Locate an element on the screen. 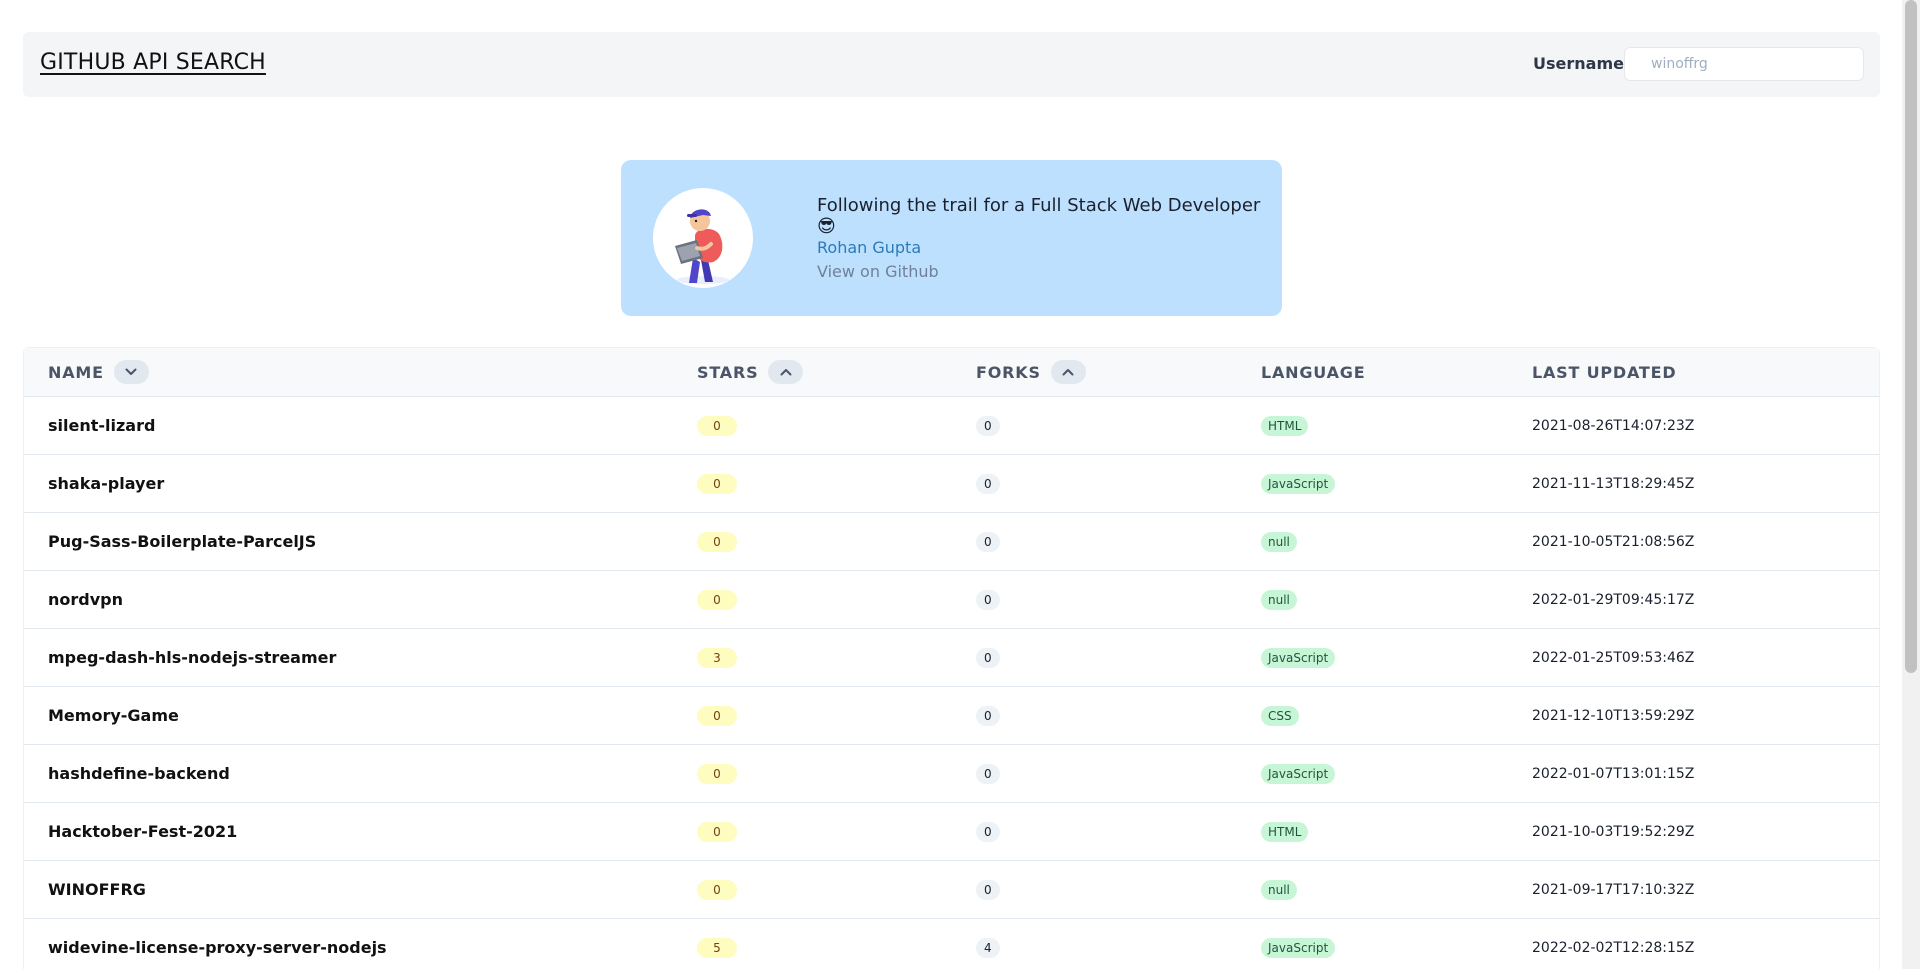 The width and height of the screenshot is (1920, 969). repo-name: Hacktober-Fest-2021 is located at coordinates (142, 831).